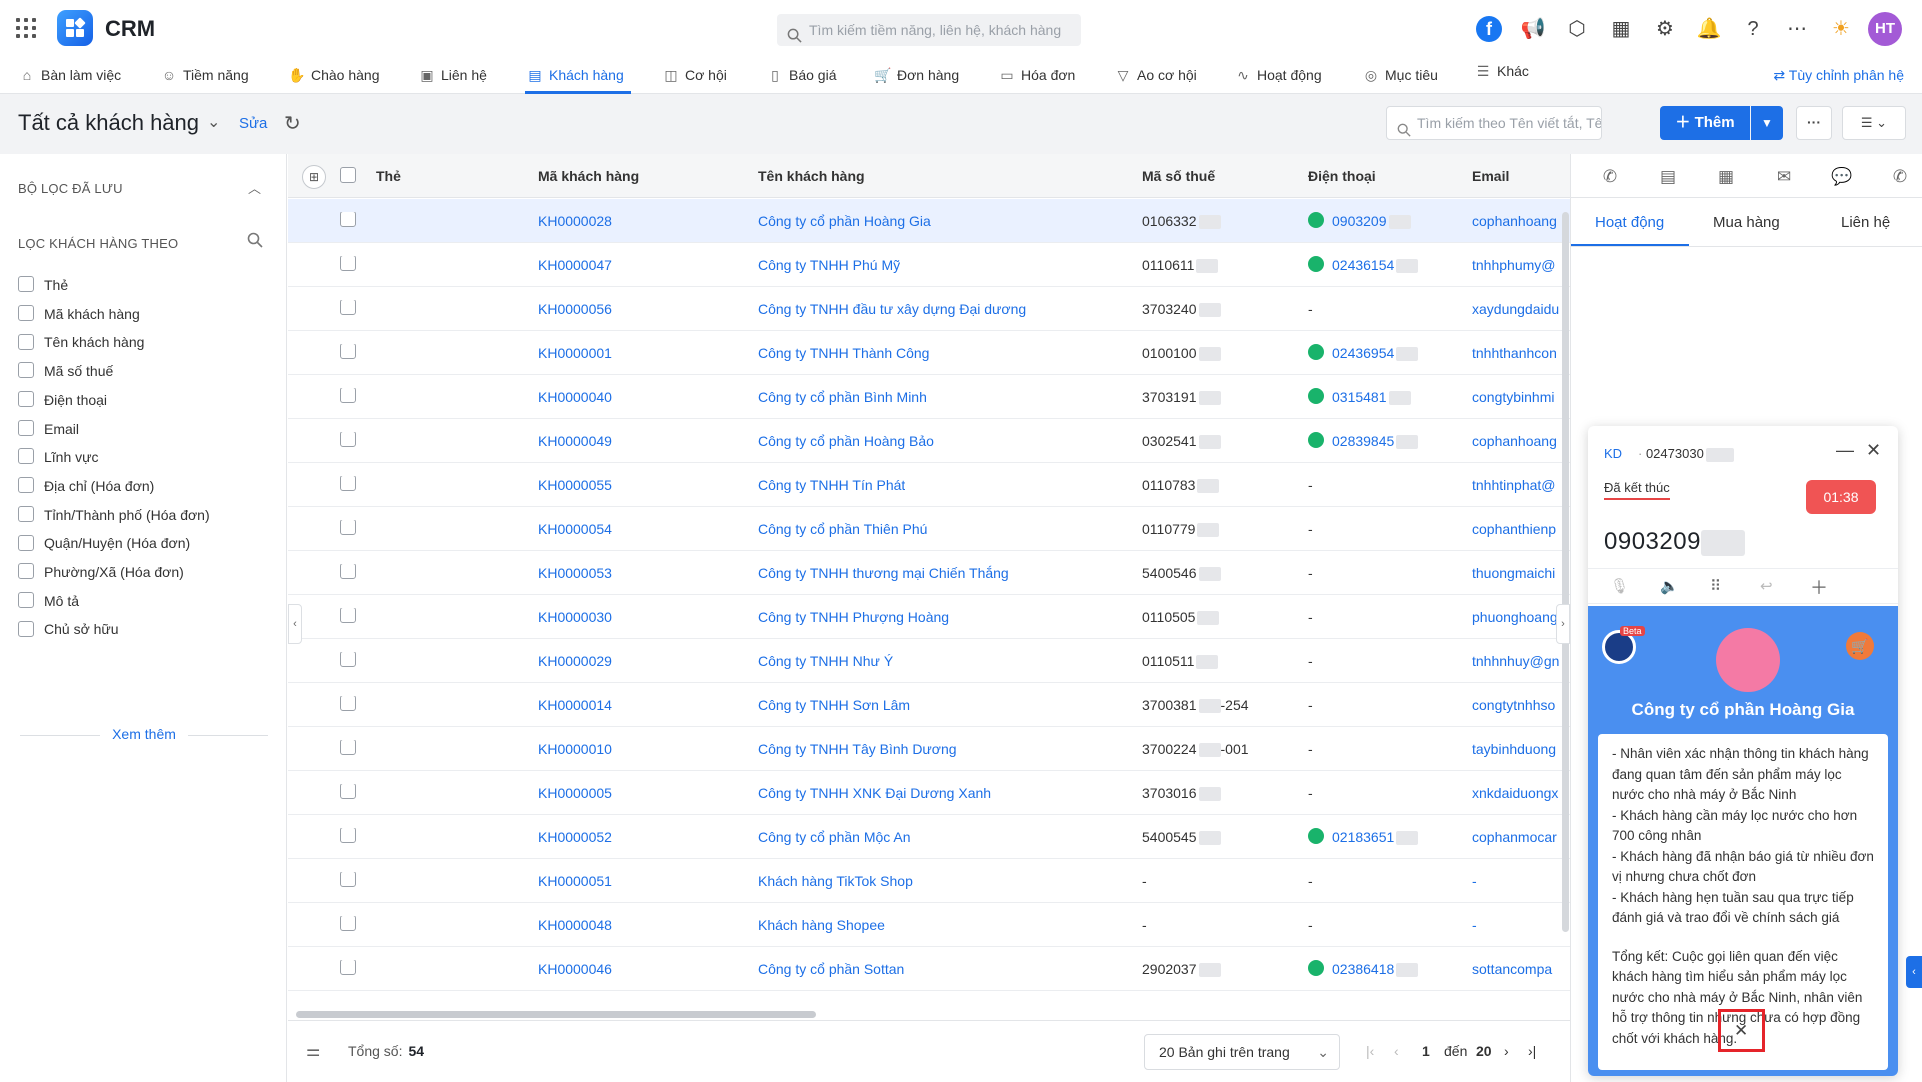 Image resolution: width=1922 pixels, height=1082 pixels. I want to click on customer-name: Công ty TNHH thương mại Chiến Thắng, so click(883, 573).